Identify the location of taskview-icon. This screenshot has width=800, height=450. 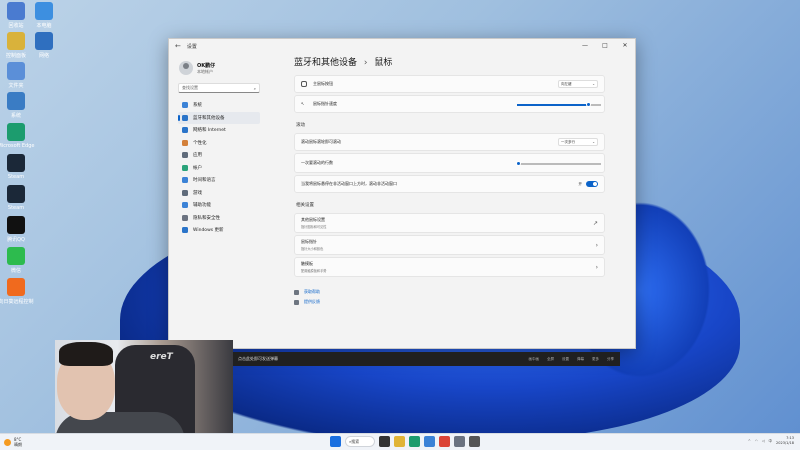
(384, 441).